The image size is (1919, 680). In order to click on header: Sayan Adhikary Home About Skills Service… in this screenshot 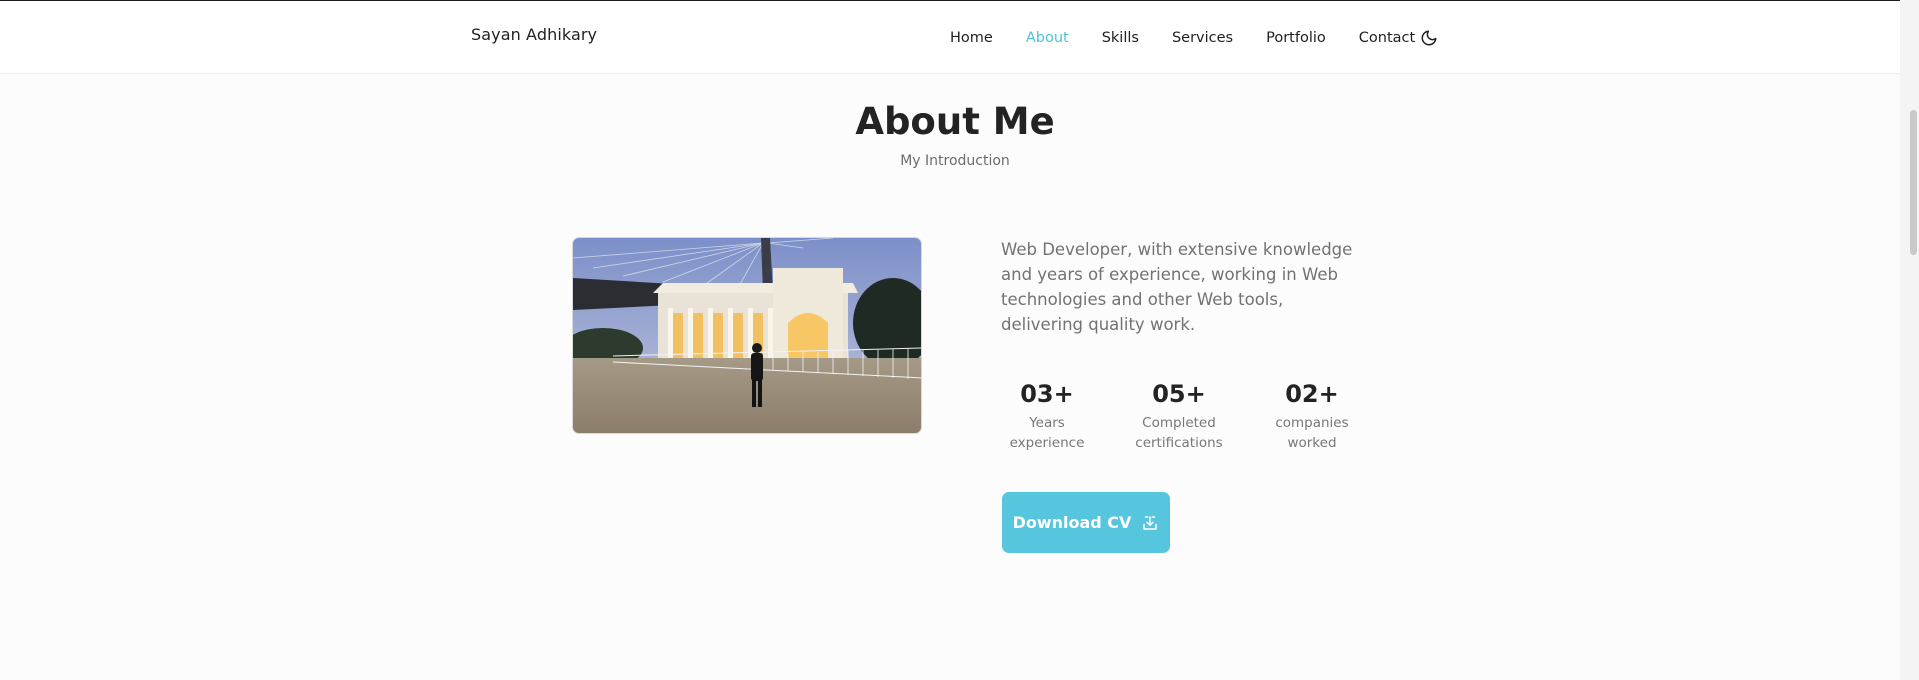, I will do `click(950, 37)`.